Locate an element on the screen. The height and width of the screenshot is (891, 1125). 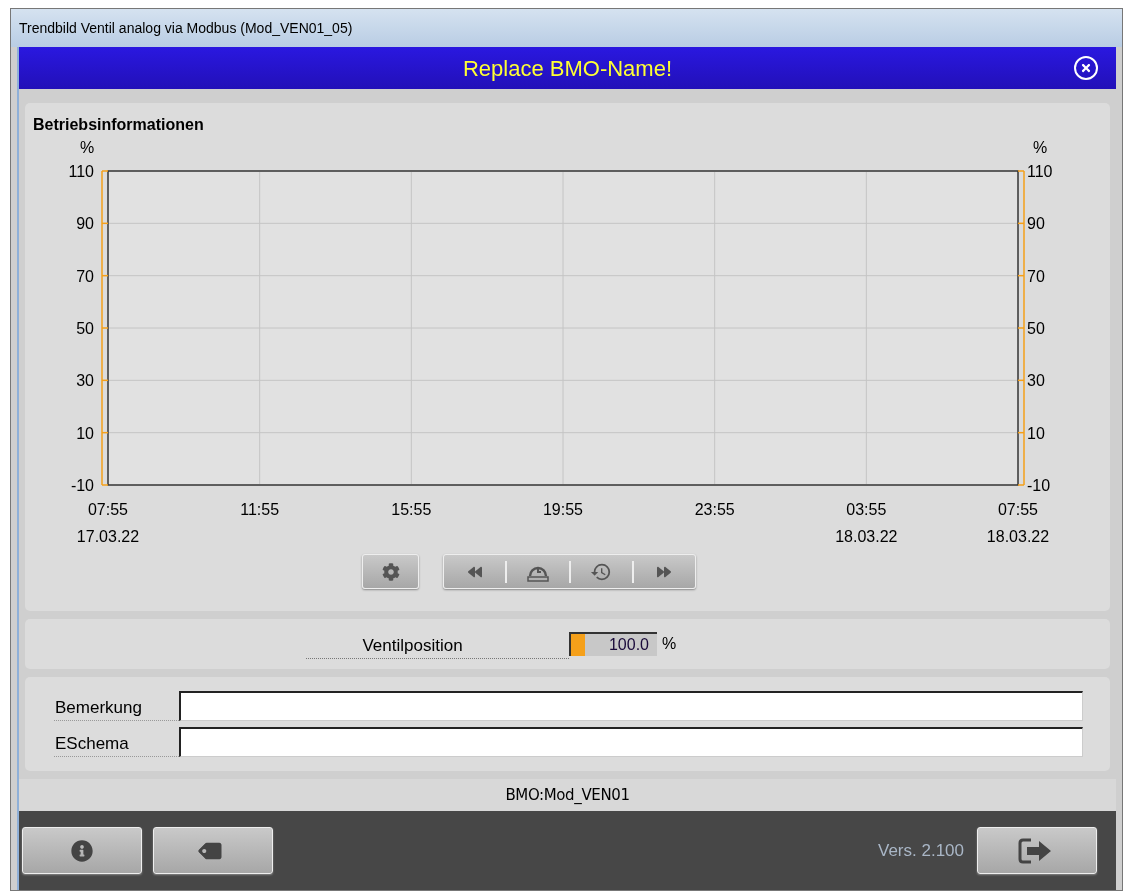
gear-icon is located at coordinates (390, 571).